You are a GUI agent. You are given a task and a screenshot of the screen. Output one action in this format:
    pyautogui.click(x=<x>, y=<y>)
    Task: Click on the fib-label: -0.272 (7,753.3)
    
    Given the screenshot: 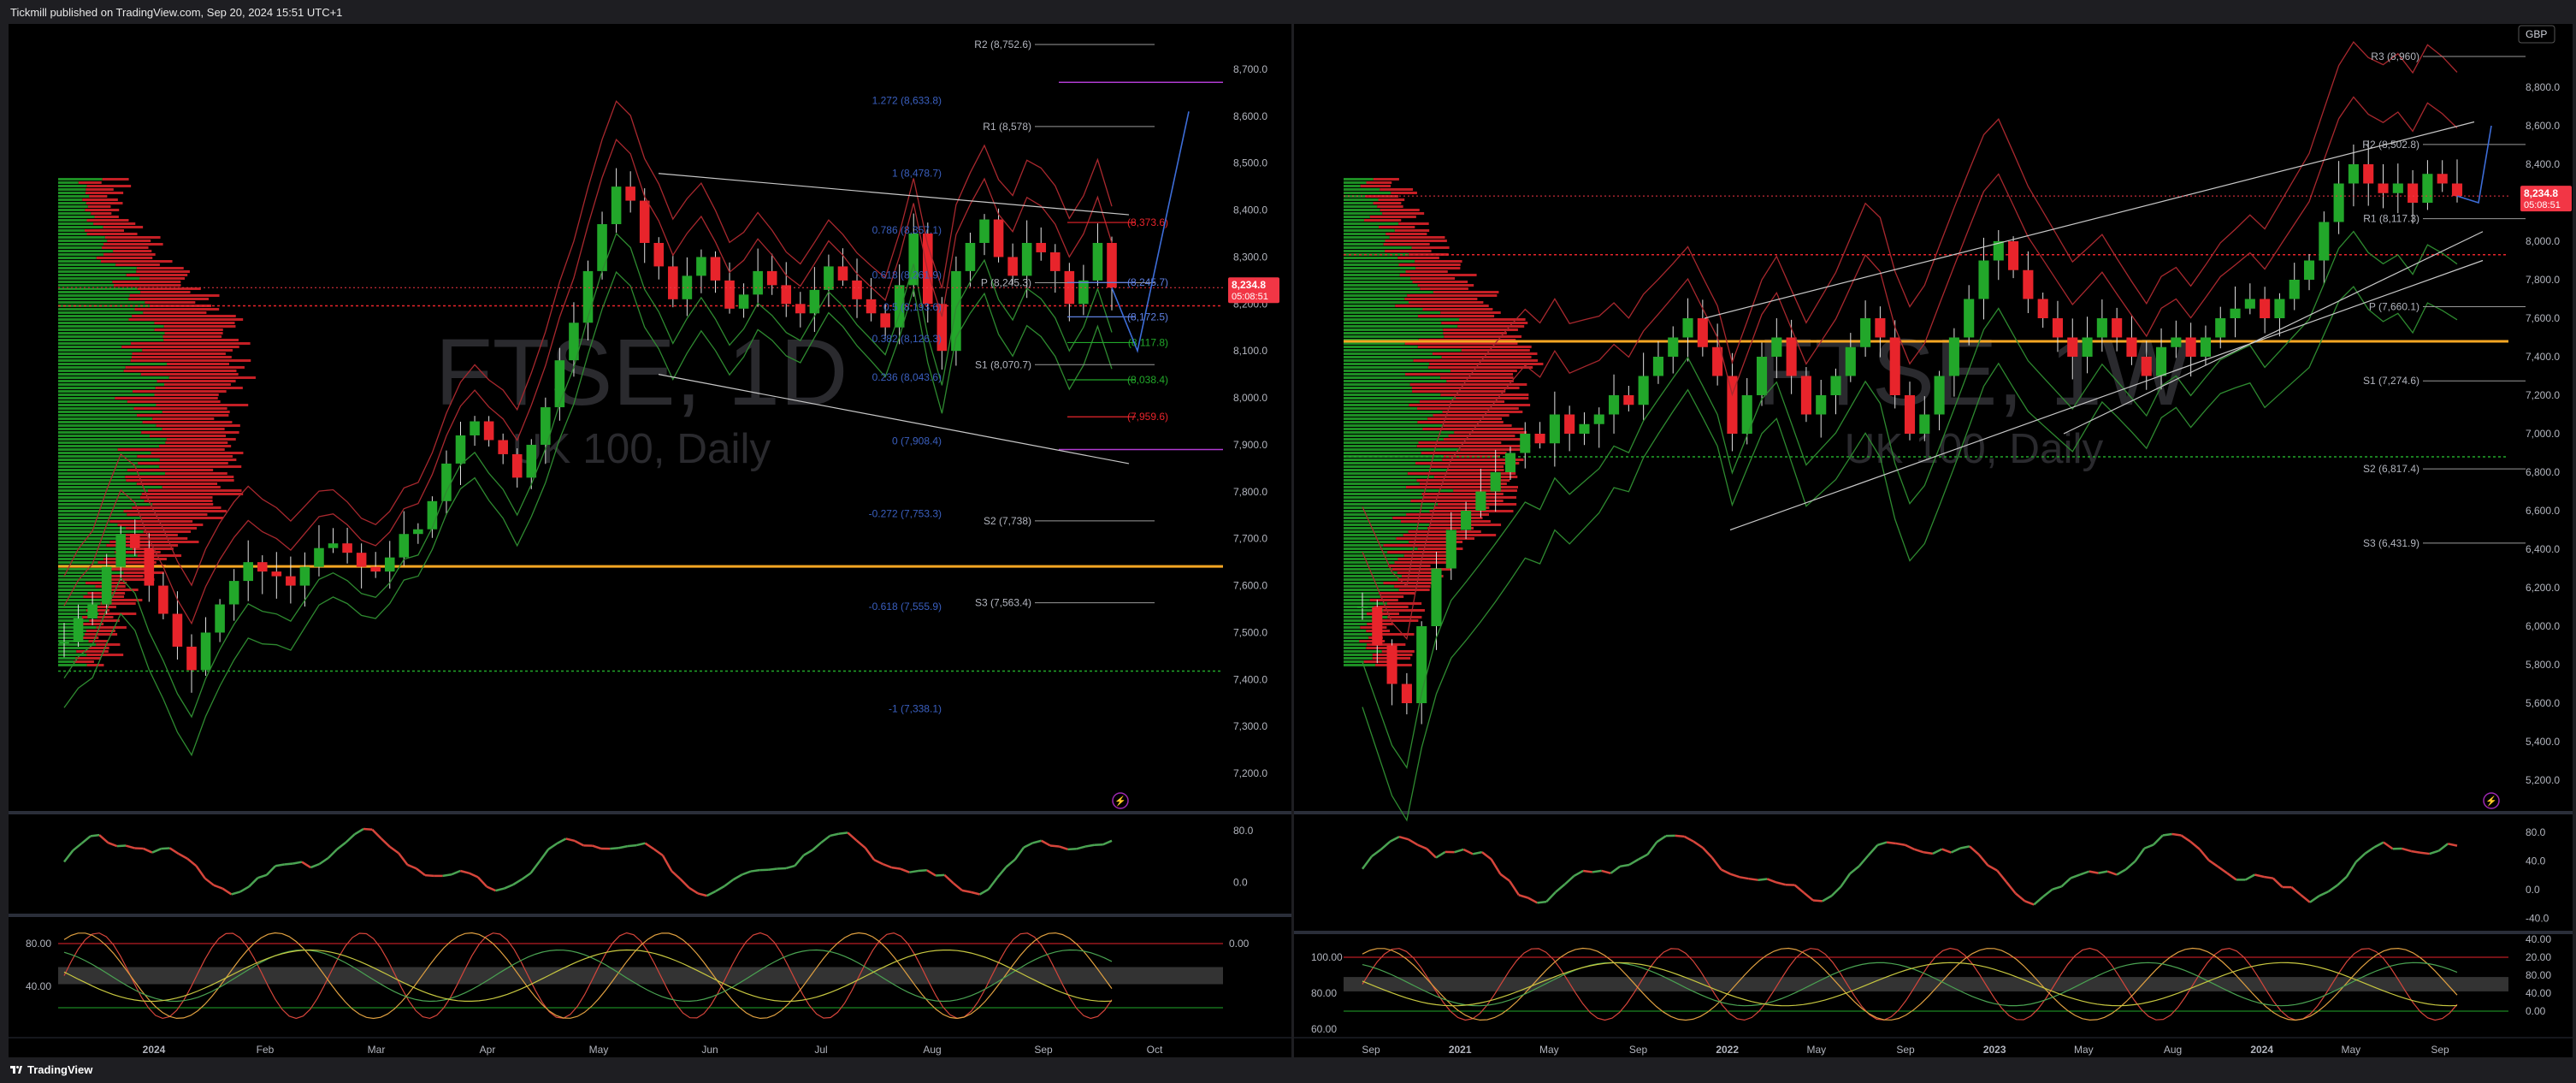 What is the action you would take?
    pyautogui.click(x=905, y=513)
    